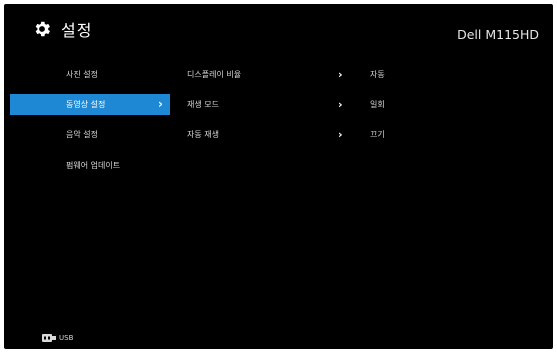 The height and width of the screenshot is (353, 557). Describe the element at coordinates (498, 34) in the screenshot. I see `model-name: Dell M115HD` at that location.